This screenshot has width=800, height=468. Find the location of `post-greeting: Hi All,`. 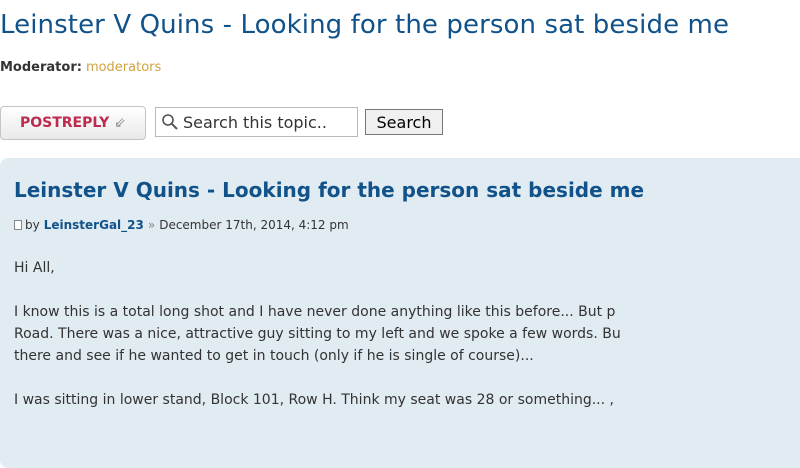

post-greeting: Hi All, is located at coordinates (34, 268).